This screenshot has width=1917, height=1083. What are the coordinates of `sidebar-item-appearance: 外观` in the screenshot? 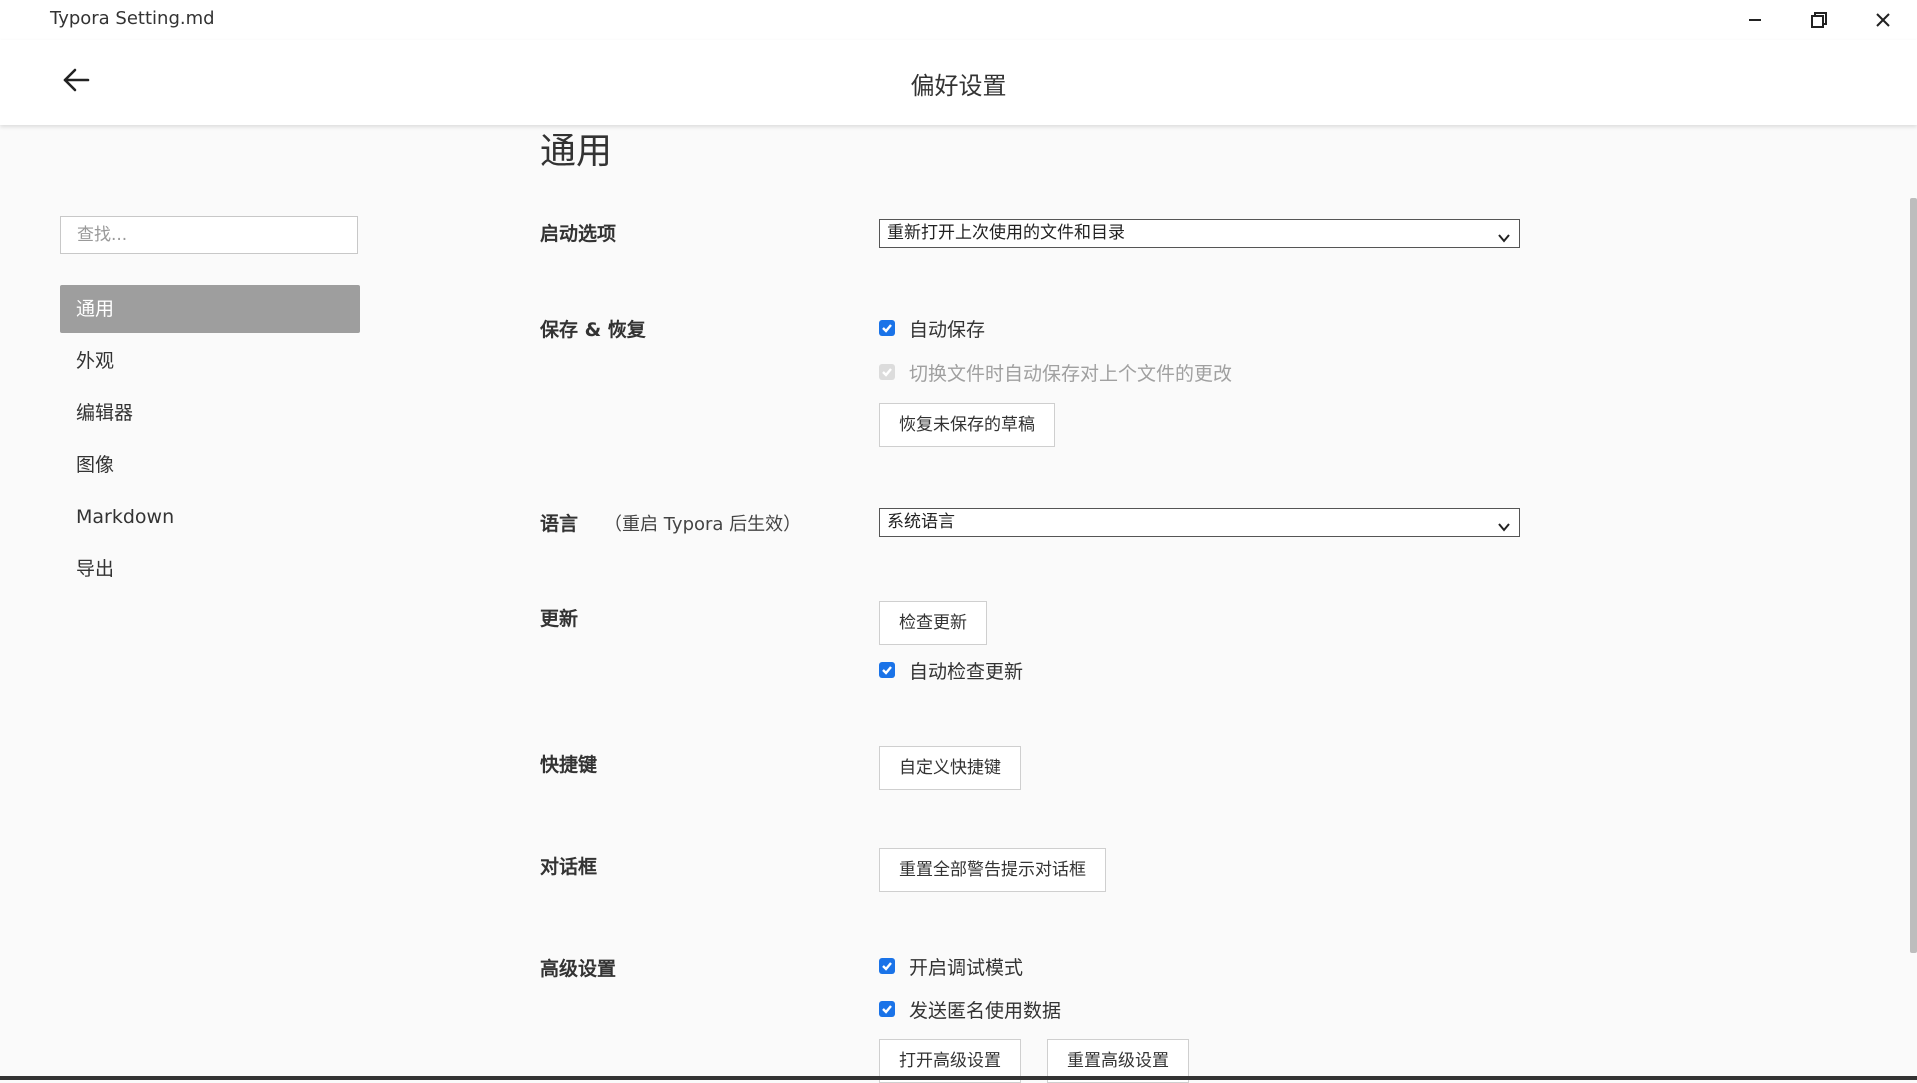 It's located at (210, 361).